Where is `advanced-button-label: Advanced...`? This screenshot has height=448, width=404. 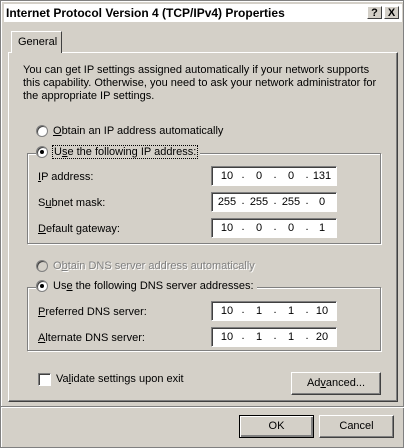
advanced-button-label: Advanced... is located at coordinates (336, 383).